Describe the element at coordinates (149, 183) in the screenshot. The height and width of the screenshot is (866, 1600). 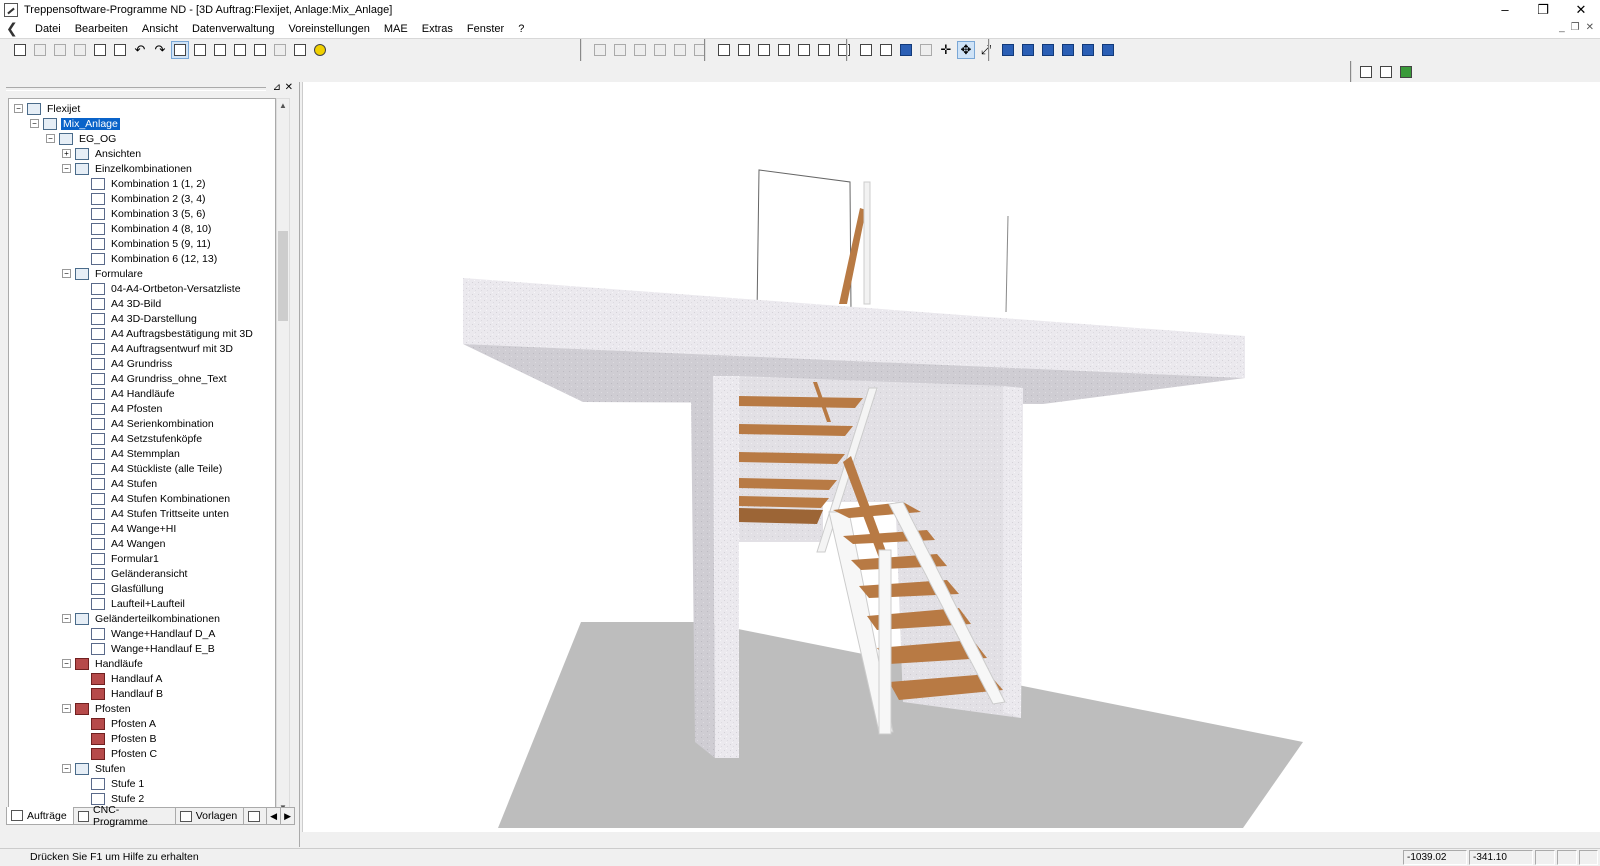
I see `tree-node: Kombination 1 (1, 2)` at that location.